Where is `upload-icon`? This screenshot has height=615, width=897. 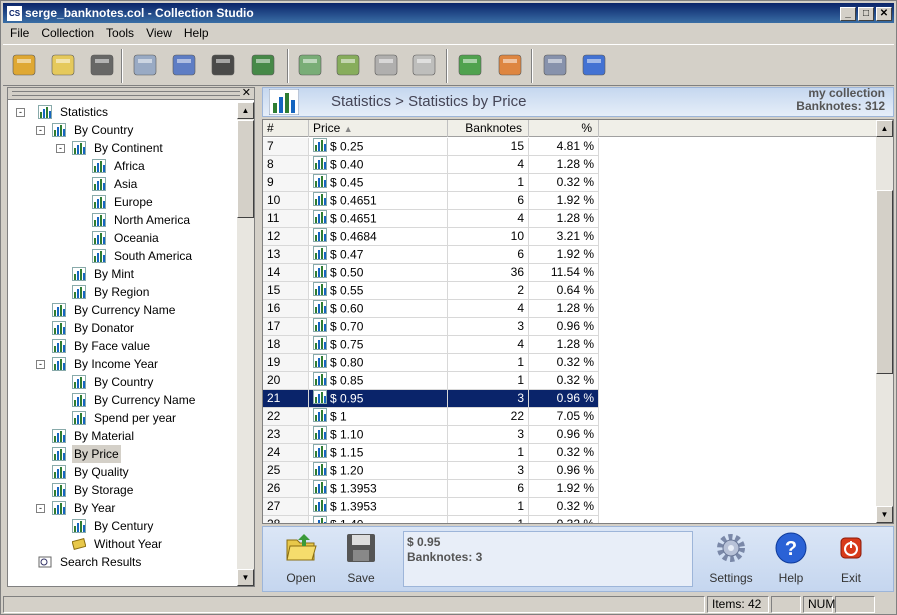
upload-icon is located at coordinates (470, 65).